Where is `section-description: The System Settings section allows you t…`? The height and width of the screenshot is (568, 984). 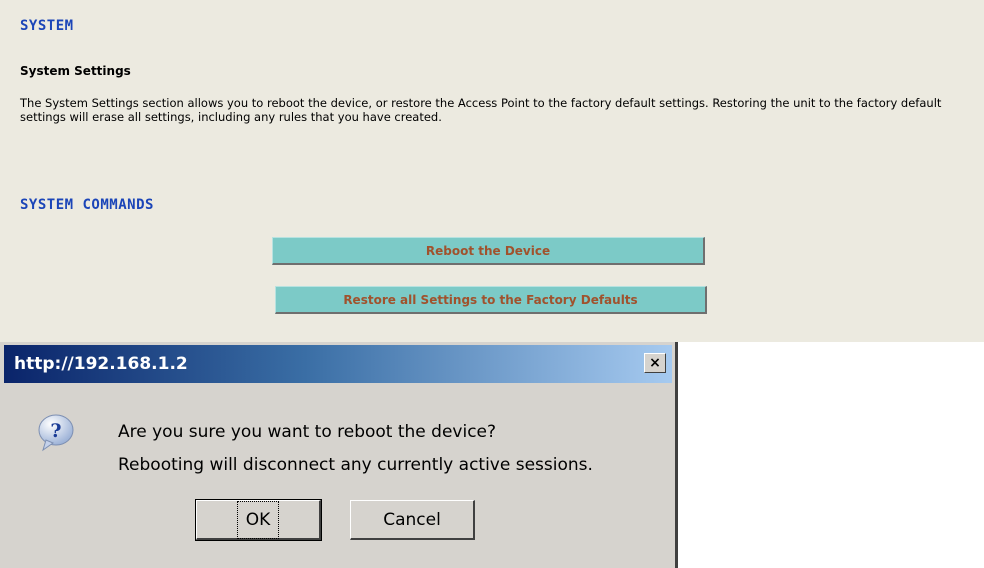
section-description: The System Settings section allows you t… is located at coordinates (481, 110).